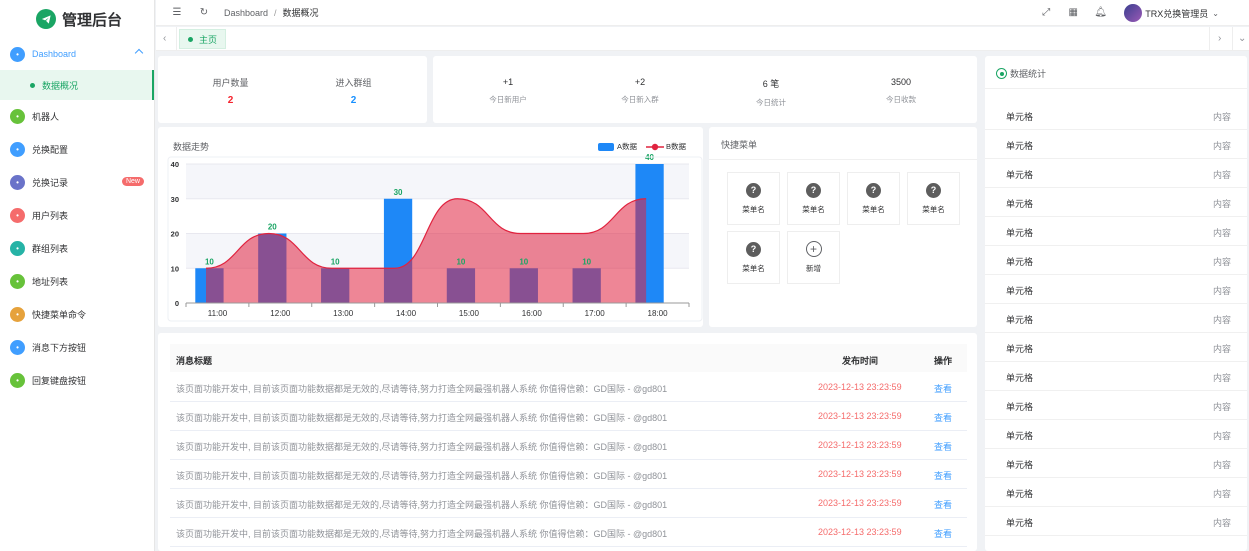 The width and height of the screenshot is (1249, 551). Describe the element at coordinates (203, 39) in the screenshot. I see `tab-home: 主页` at that location.